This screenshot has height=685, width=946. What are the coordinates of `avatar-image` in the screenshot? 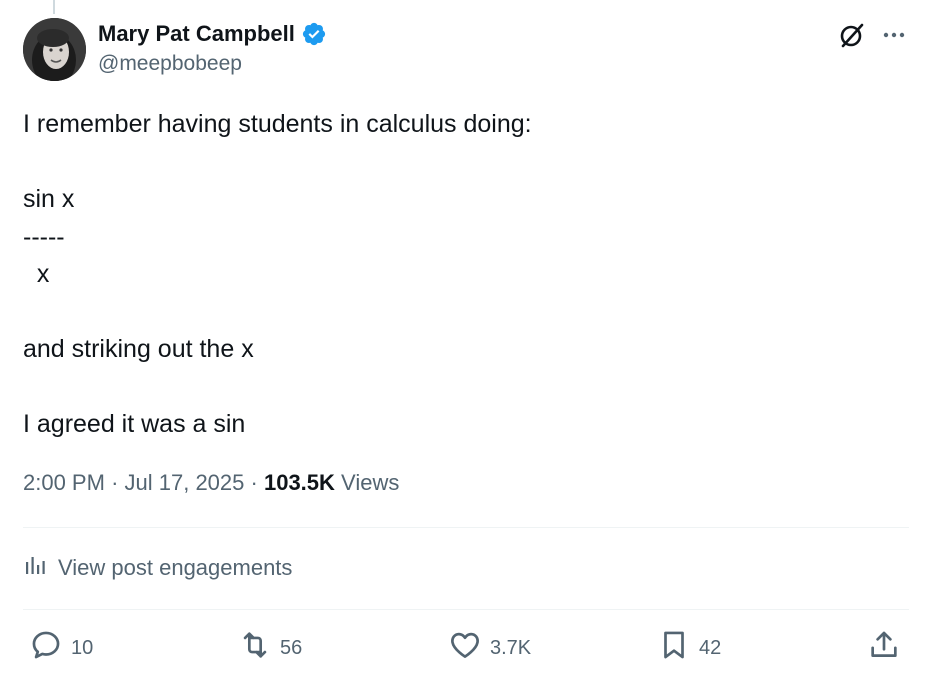 It's located at (54, 49).